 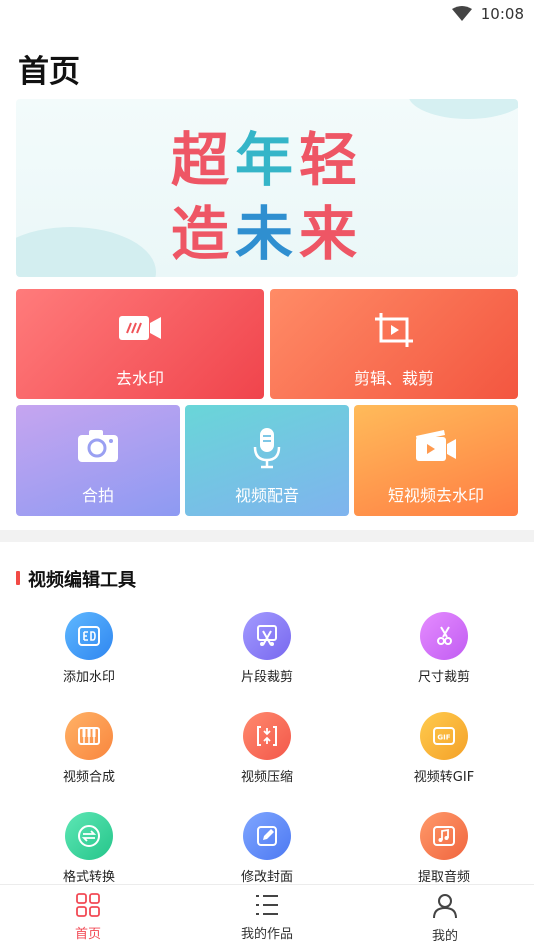 What do you see at coordinates (444, 836) in the screenshot?
I see `music-icon` at bounding box center [444, 836].